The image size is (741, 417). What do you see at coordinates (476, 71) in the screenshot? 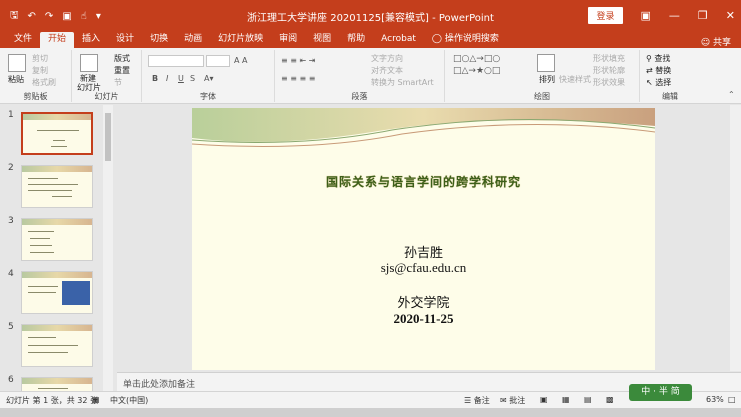
I see `shapes-gallery-row2: □△→★○□` at bounding box center [476, 71].